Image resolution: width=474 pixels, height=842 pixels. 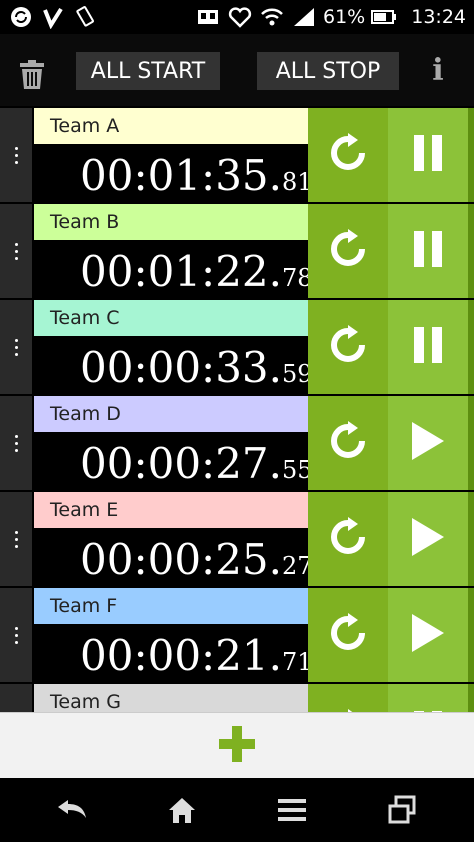 I want to click on all-start-button: ALL START, so click(x=148, y=71).